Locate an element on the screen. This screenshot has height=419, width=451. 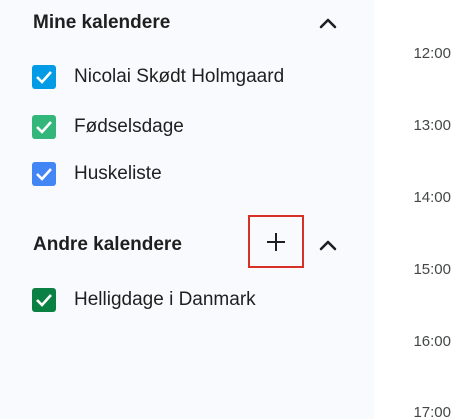
add-other-calendars-button is located at coordinates (276, 241).